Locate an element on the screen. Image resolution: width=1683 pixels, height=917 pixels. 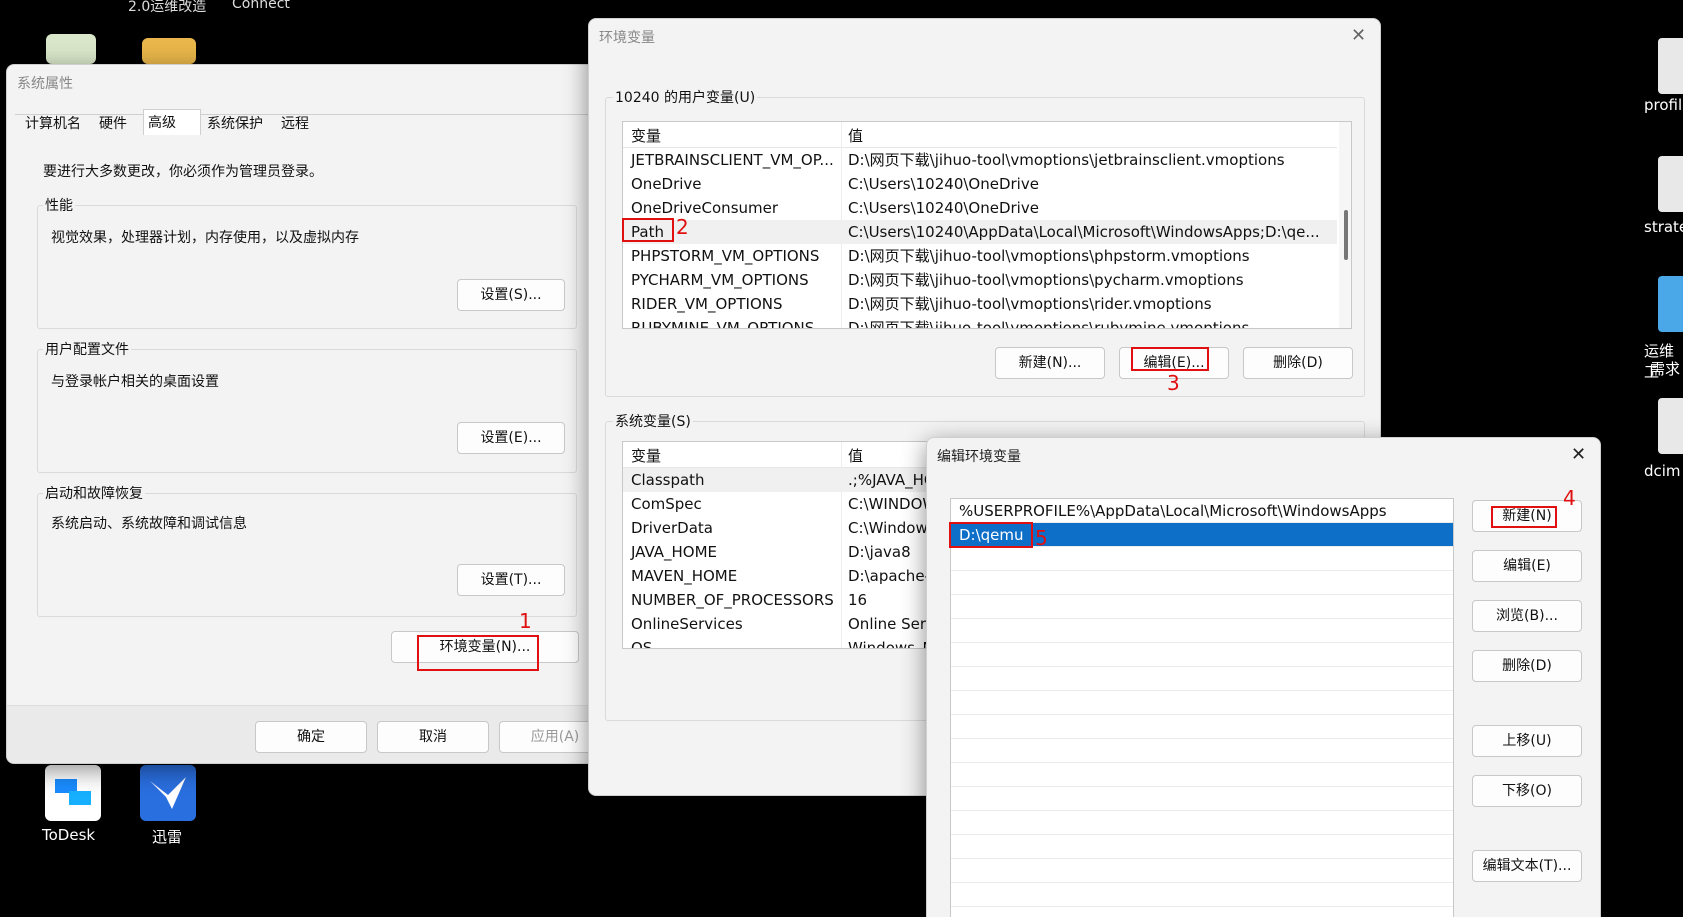
user-variables-label: 10240 的用户变量(U) is located at coordinates (685, 97).